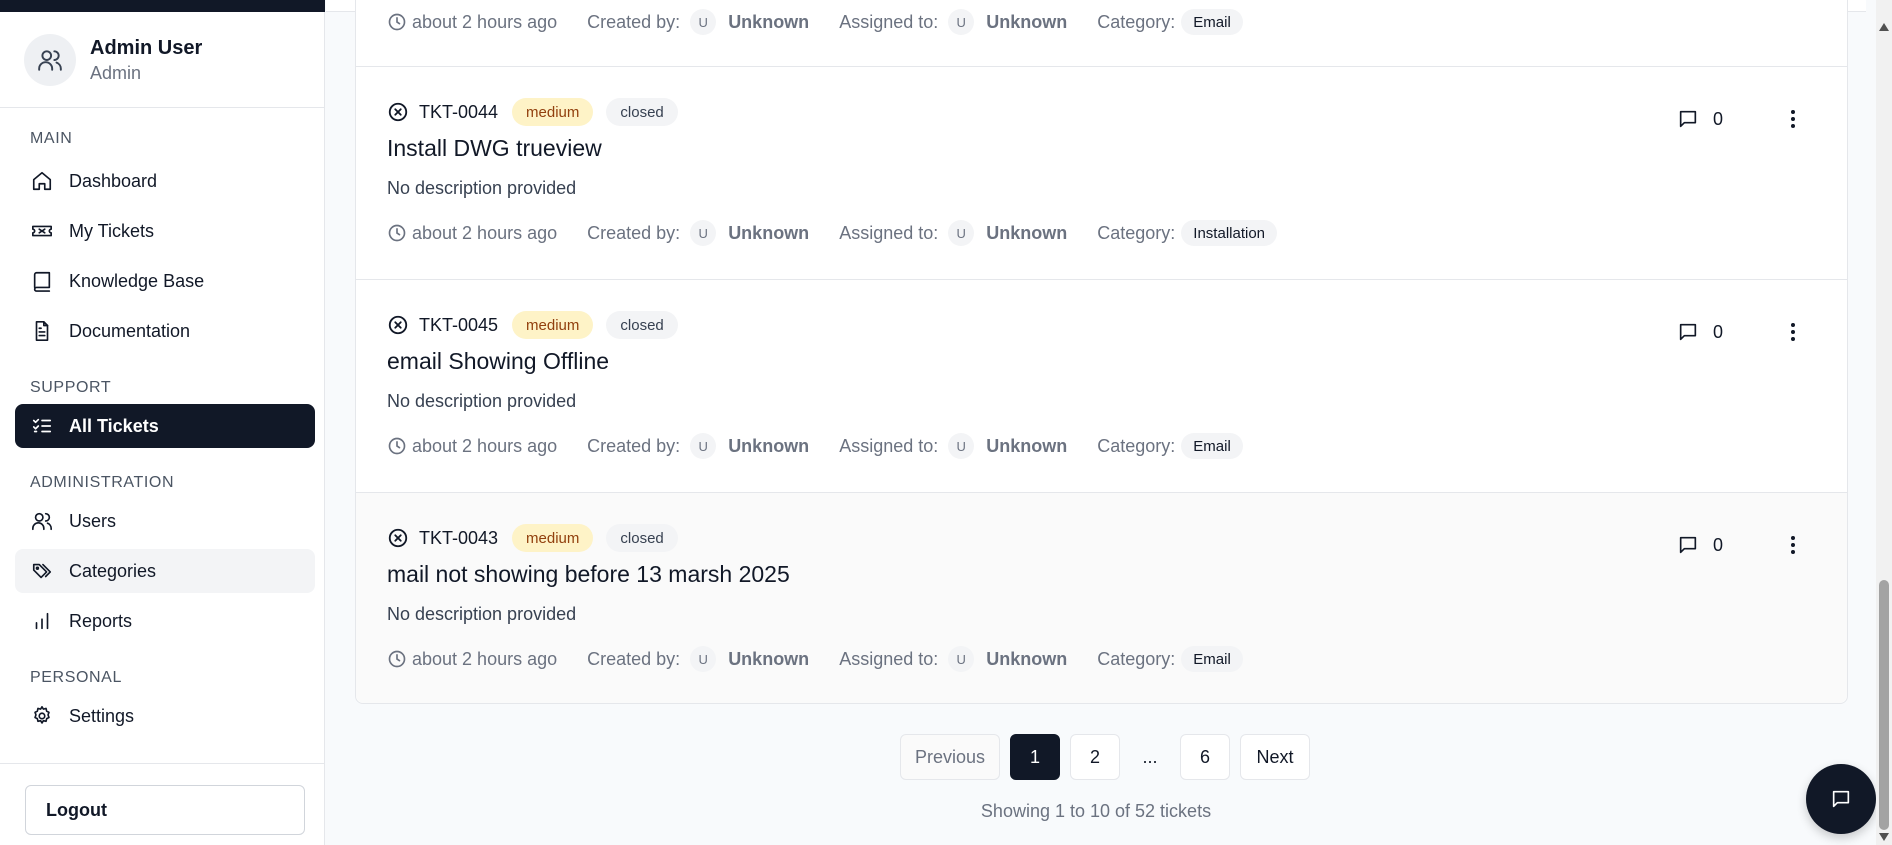  I want to click on next-page-button: Next, so click(1275, 757).